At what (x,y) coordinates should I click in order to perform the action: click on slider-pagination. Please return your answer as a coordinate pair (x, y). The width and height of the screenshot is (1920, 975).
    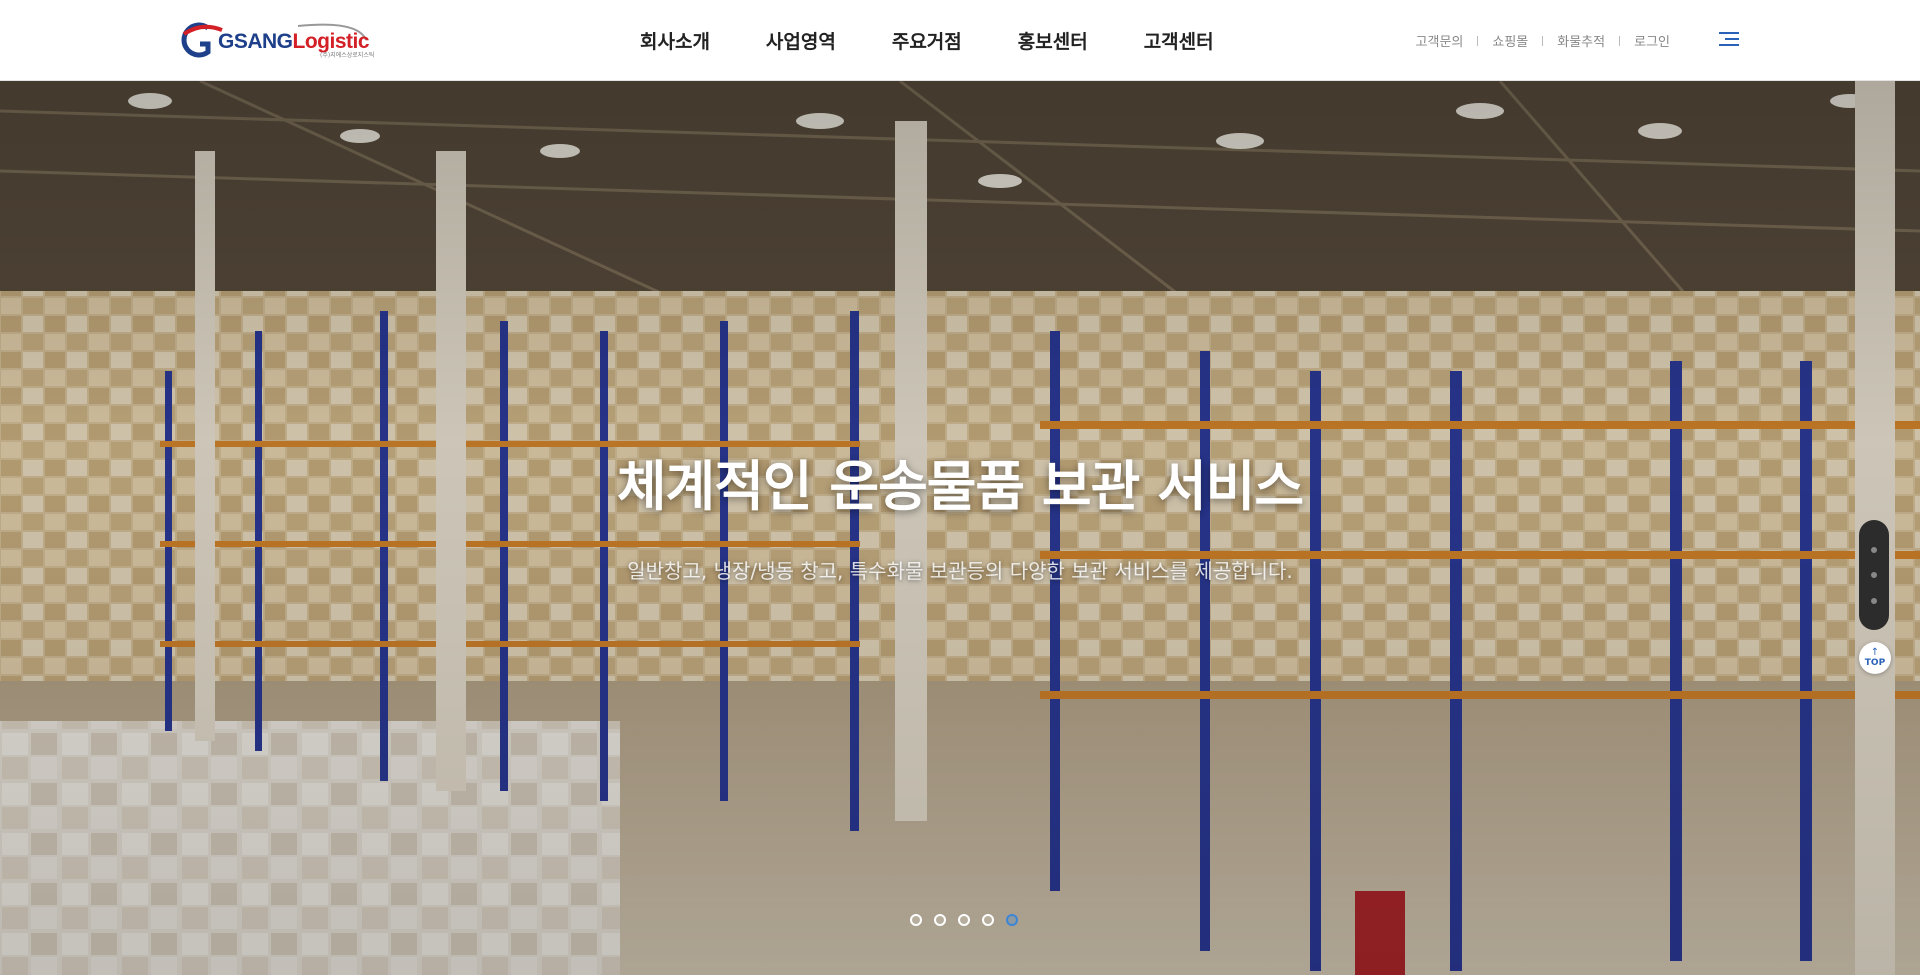
    Looking at the image, I should click on (970, 920).